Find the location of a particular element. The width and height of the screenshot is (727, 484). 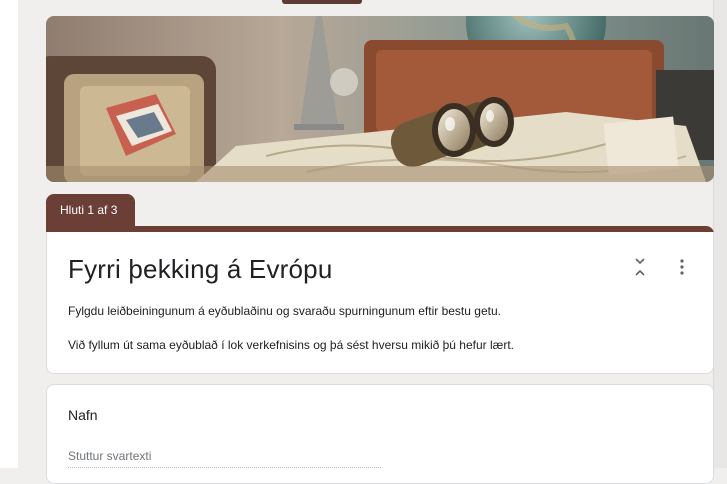

scrollbar-track is located at coordinates (720, 234).